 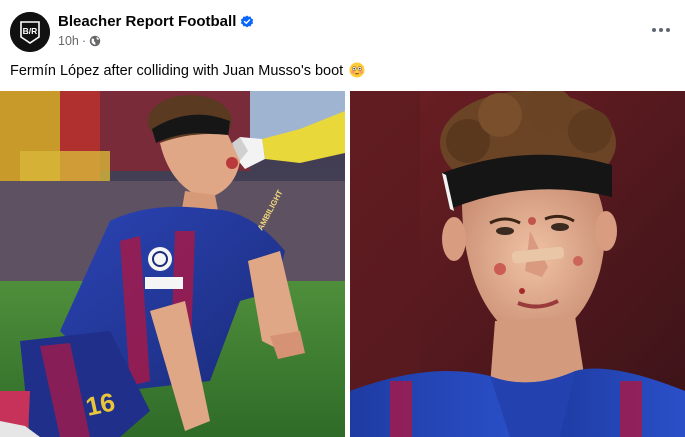 I want to click on jersey-number: 16, so click(x=100, y=404).